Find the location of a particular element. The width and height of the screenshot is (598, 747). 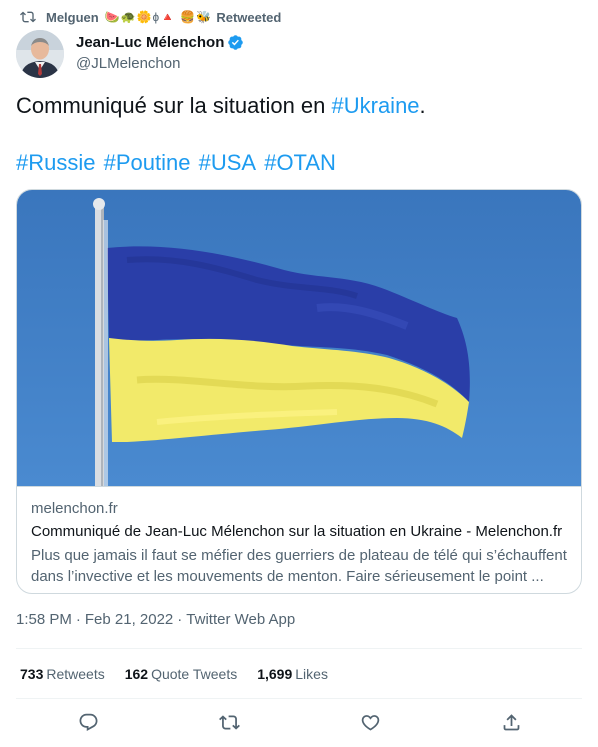

hashtag-link: #Poutine is located at coordinates (147, 162).